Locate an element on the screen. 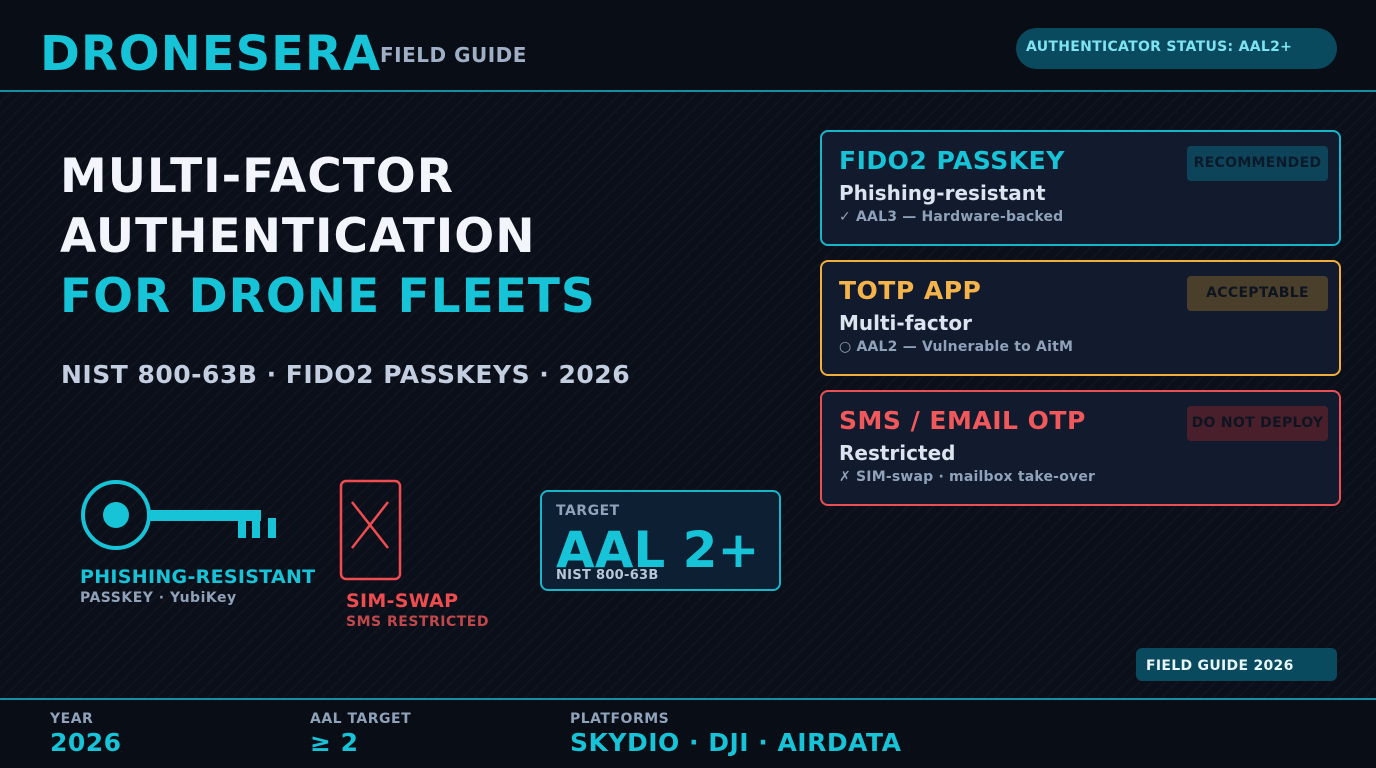  hero-title-line-3: FOR DRONE FLEETS is located at coordinates (328, 296).